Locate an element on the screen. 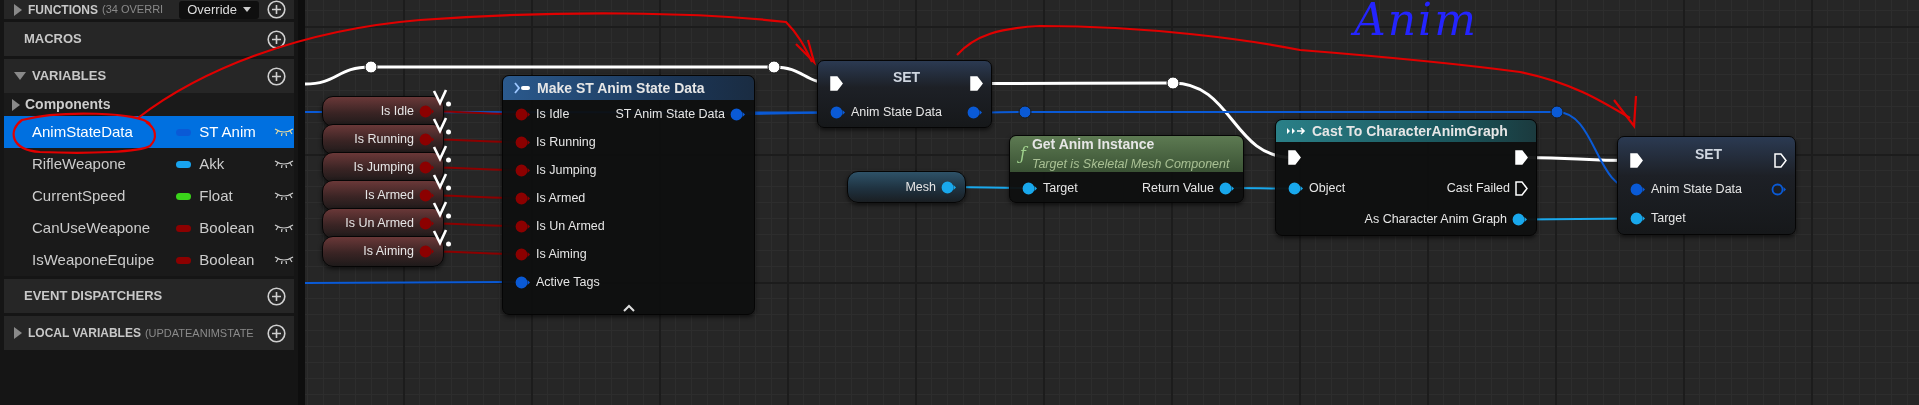 The height and width of the screenshot is (405, 1919). pin-label: As Character Anim Graph is located at coordinates (1435, 220).